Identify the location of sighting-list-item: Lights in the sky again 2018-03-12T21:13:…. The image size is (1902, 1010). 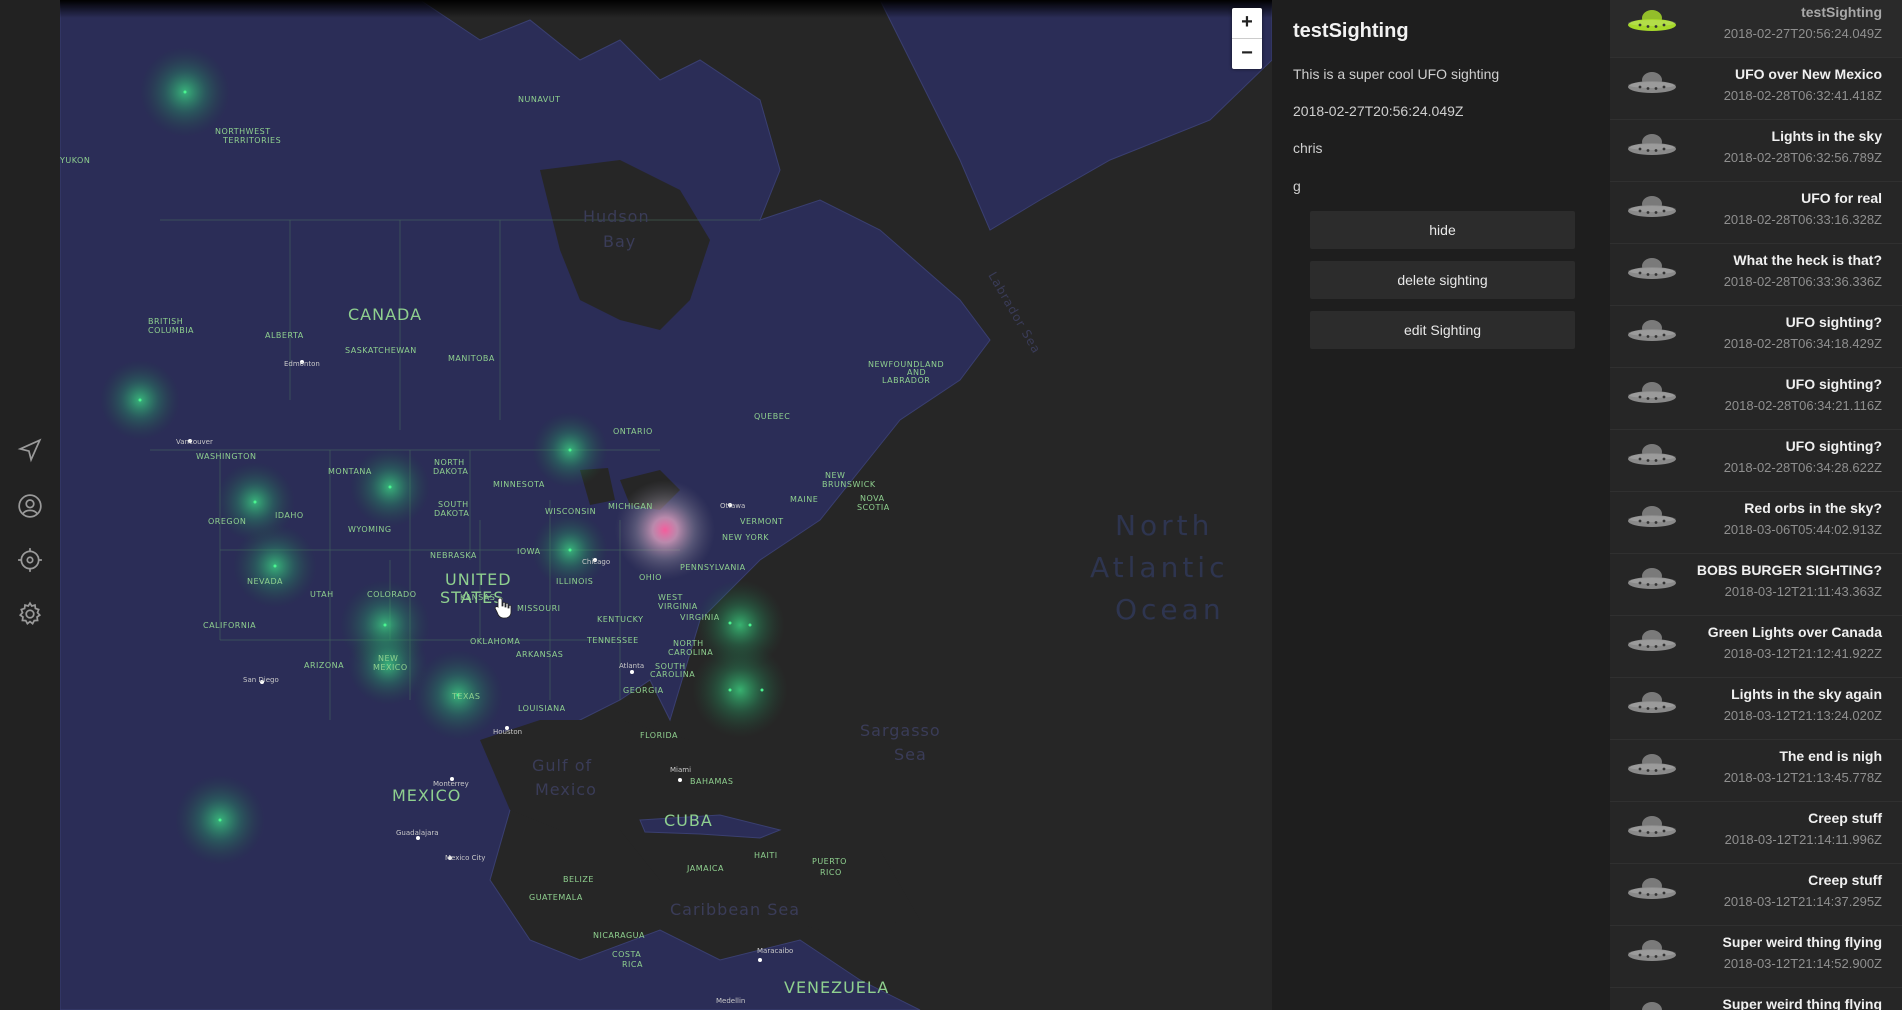
(1756, 709).